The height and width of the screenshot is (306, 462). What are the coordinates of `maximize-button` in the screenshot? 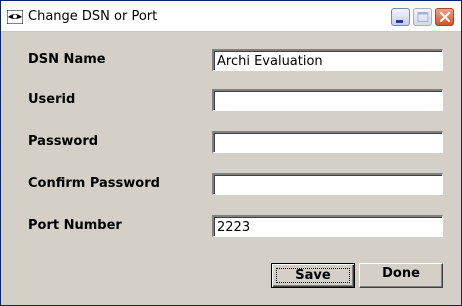 It's located at (422, 17).